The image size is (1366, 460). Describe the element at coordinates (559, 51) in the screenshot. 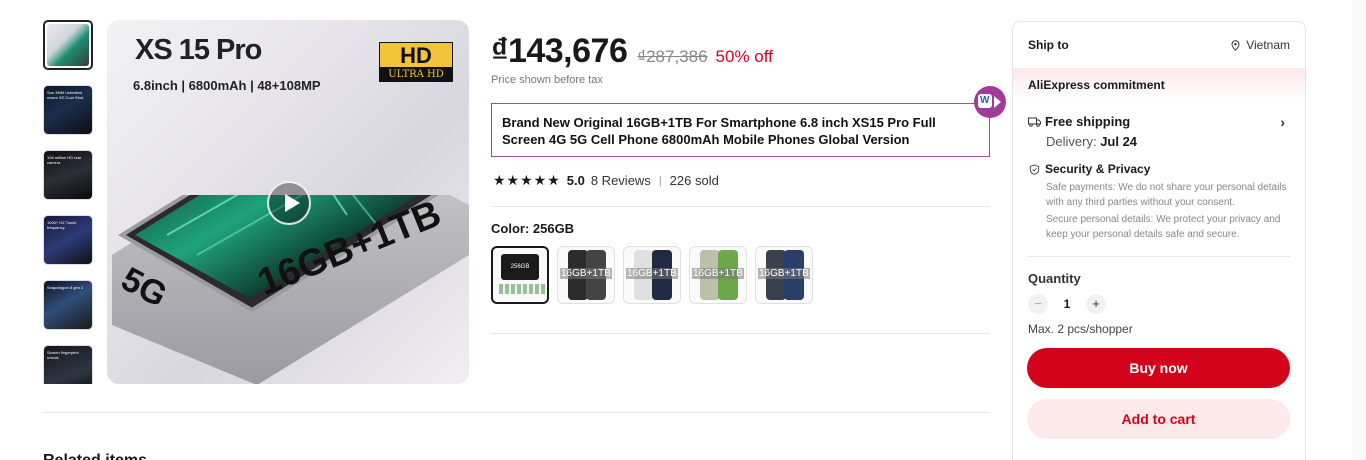

I see `current-price: ₫143,676` at that location.